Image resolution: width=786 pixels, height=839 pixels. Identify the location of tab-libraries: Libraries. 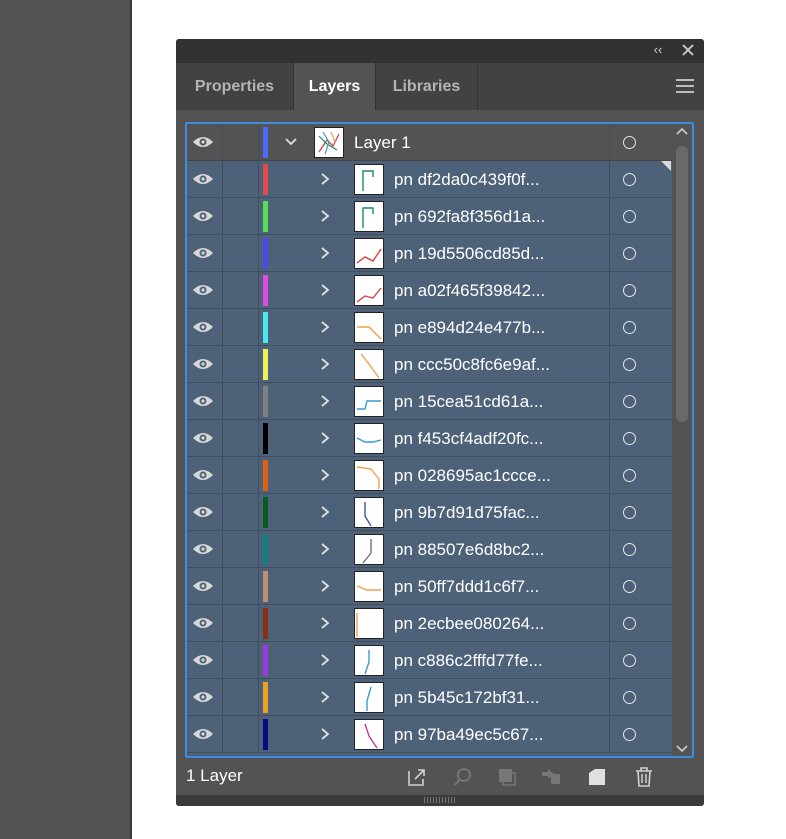
(427, 86).